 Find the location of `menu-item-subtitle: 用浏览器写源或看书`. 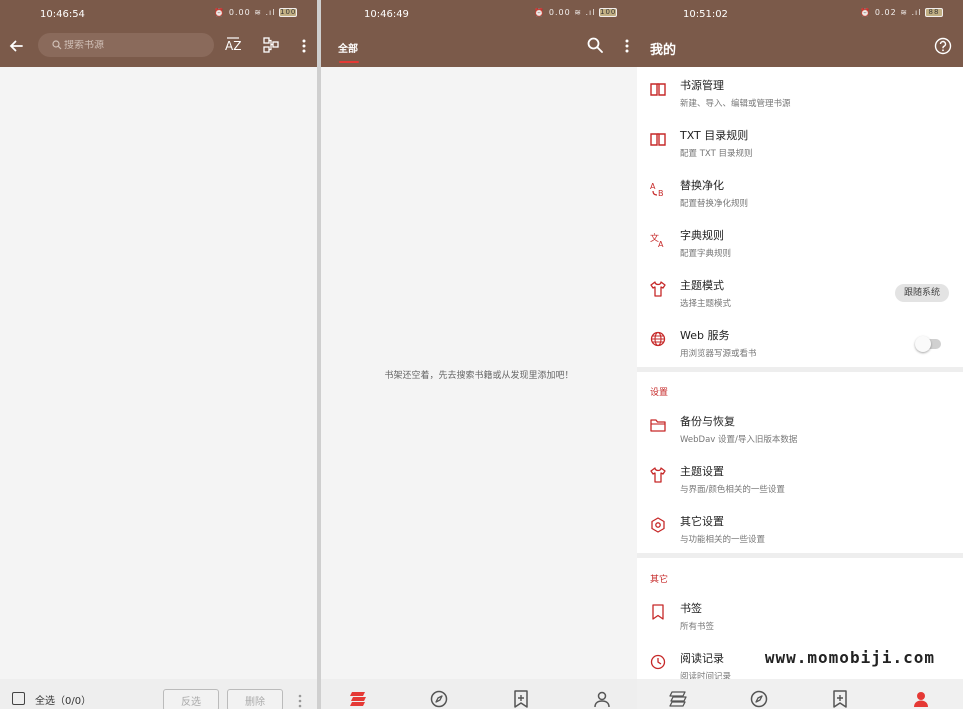

menu-item-subtitle: 用浏览器写源或看书 is located at coordinates (718, 354).